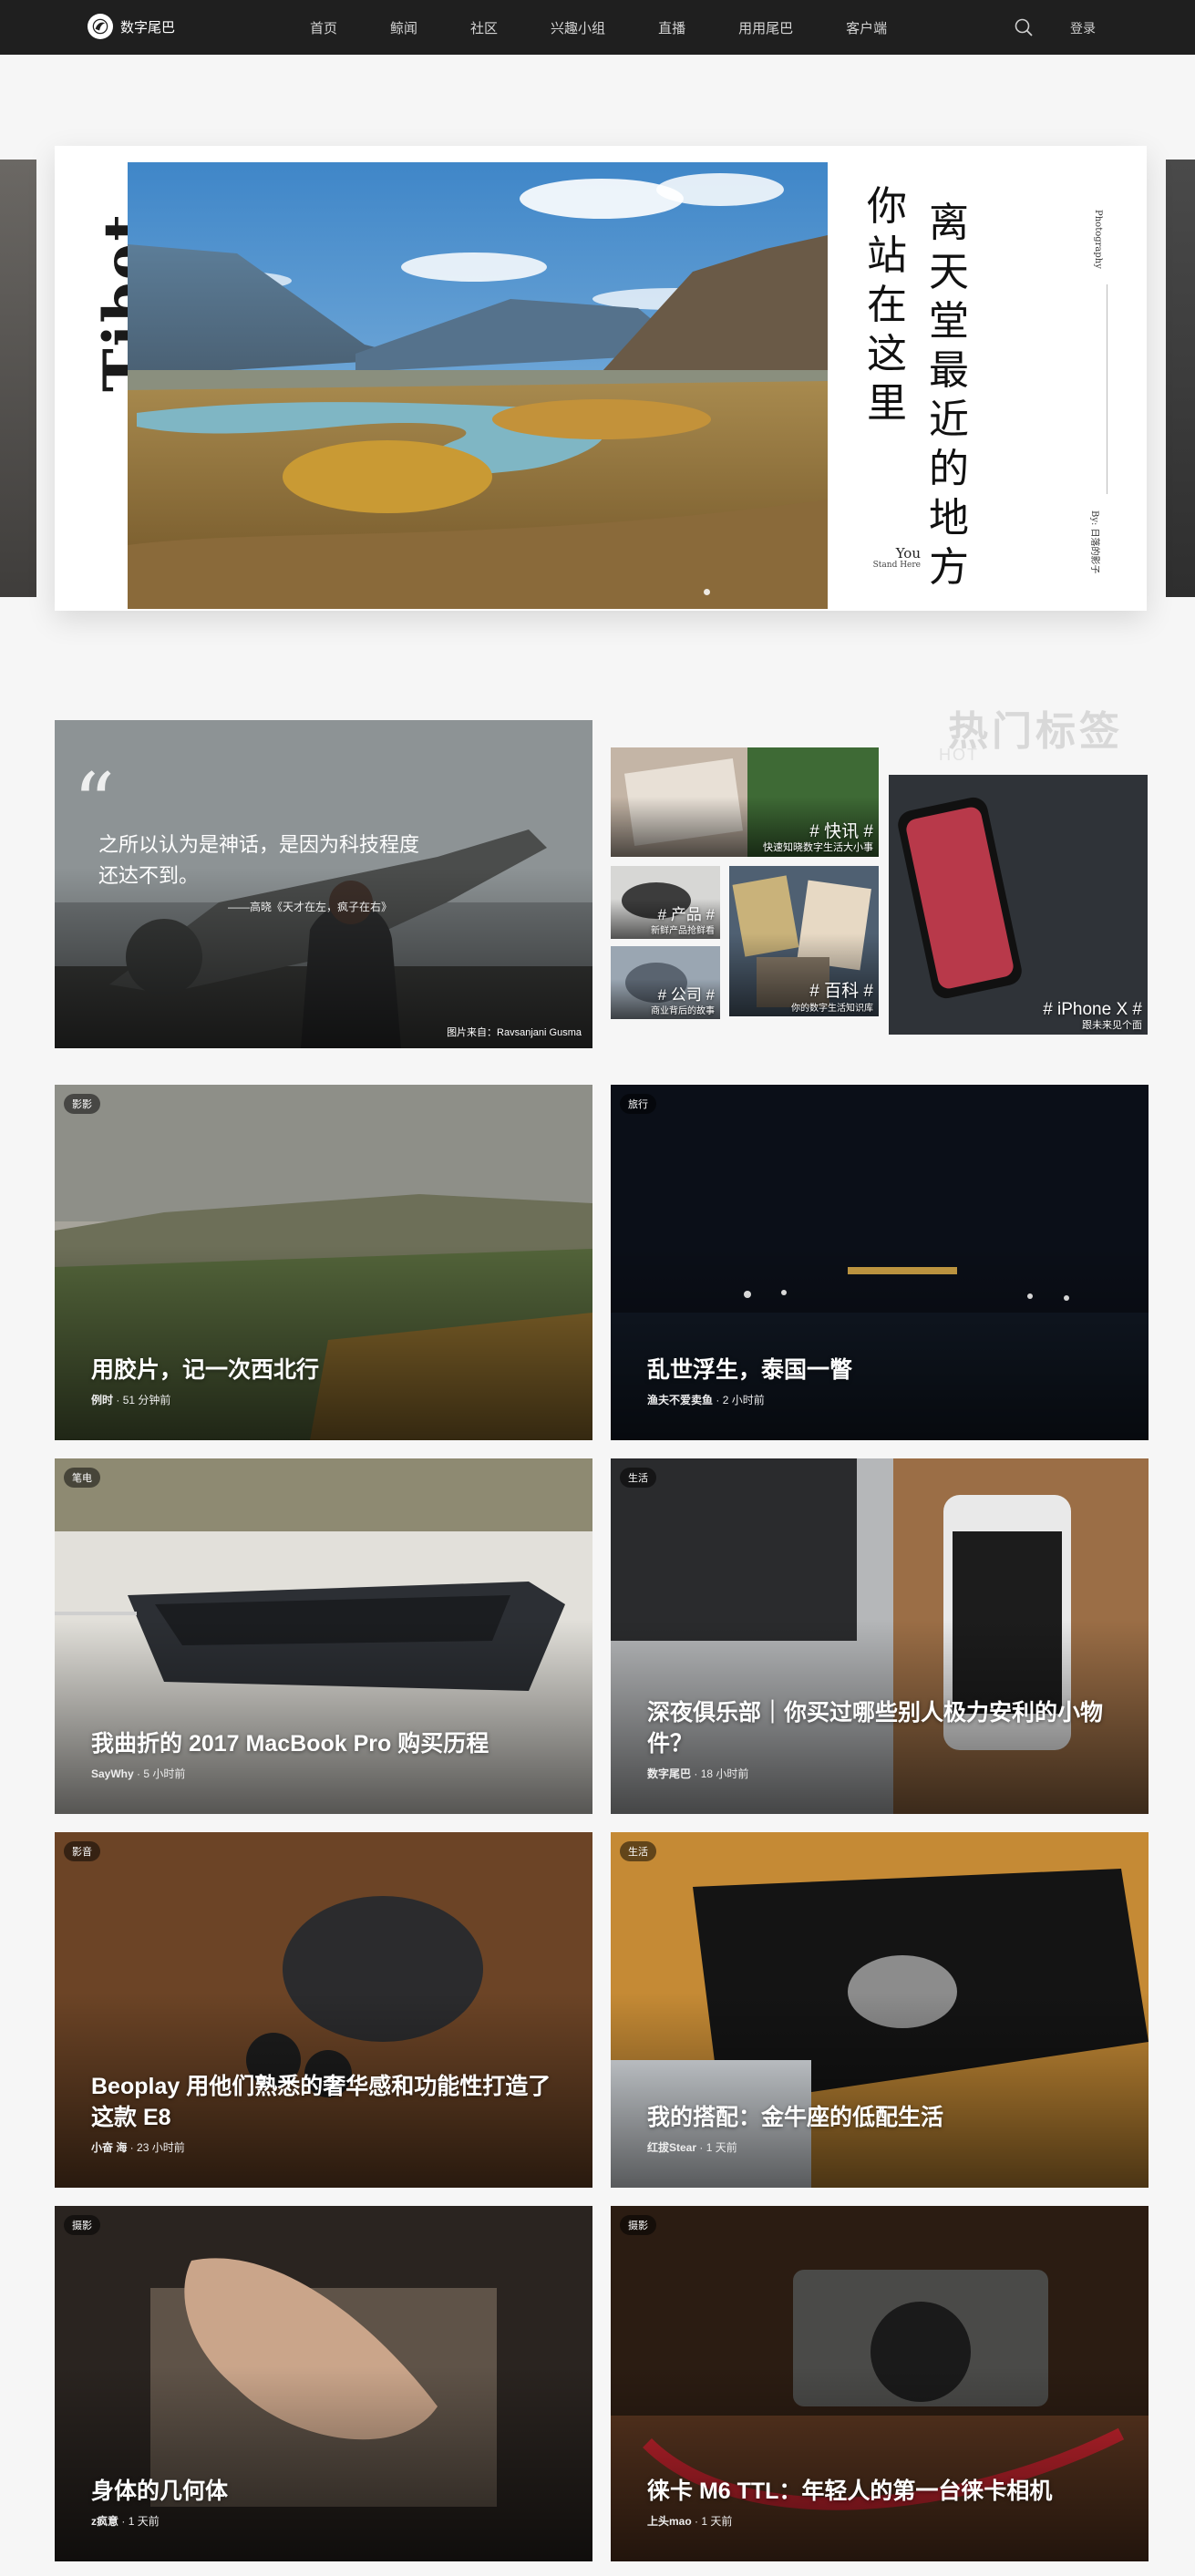  I want to click on article-meta: 渔夫不爱卖鱼 · 2 小时前, so click(706, 1400).